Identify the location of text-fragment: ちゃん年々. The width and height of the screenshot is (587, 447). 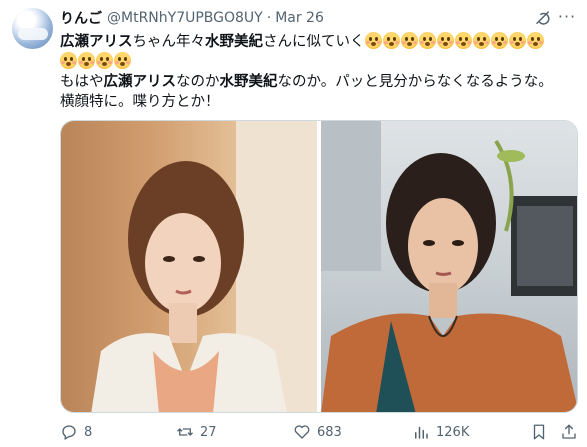
(169, 42).